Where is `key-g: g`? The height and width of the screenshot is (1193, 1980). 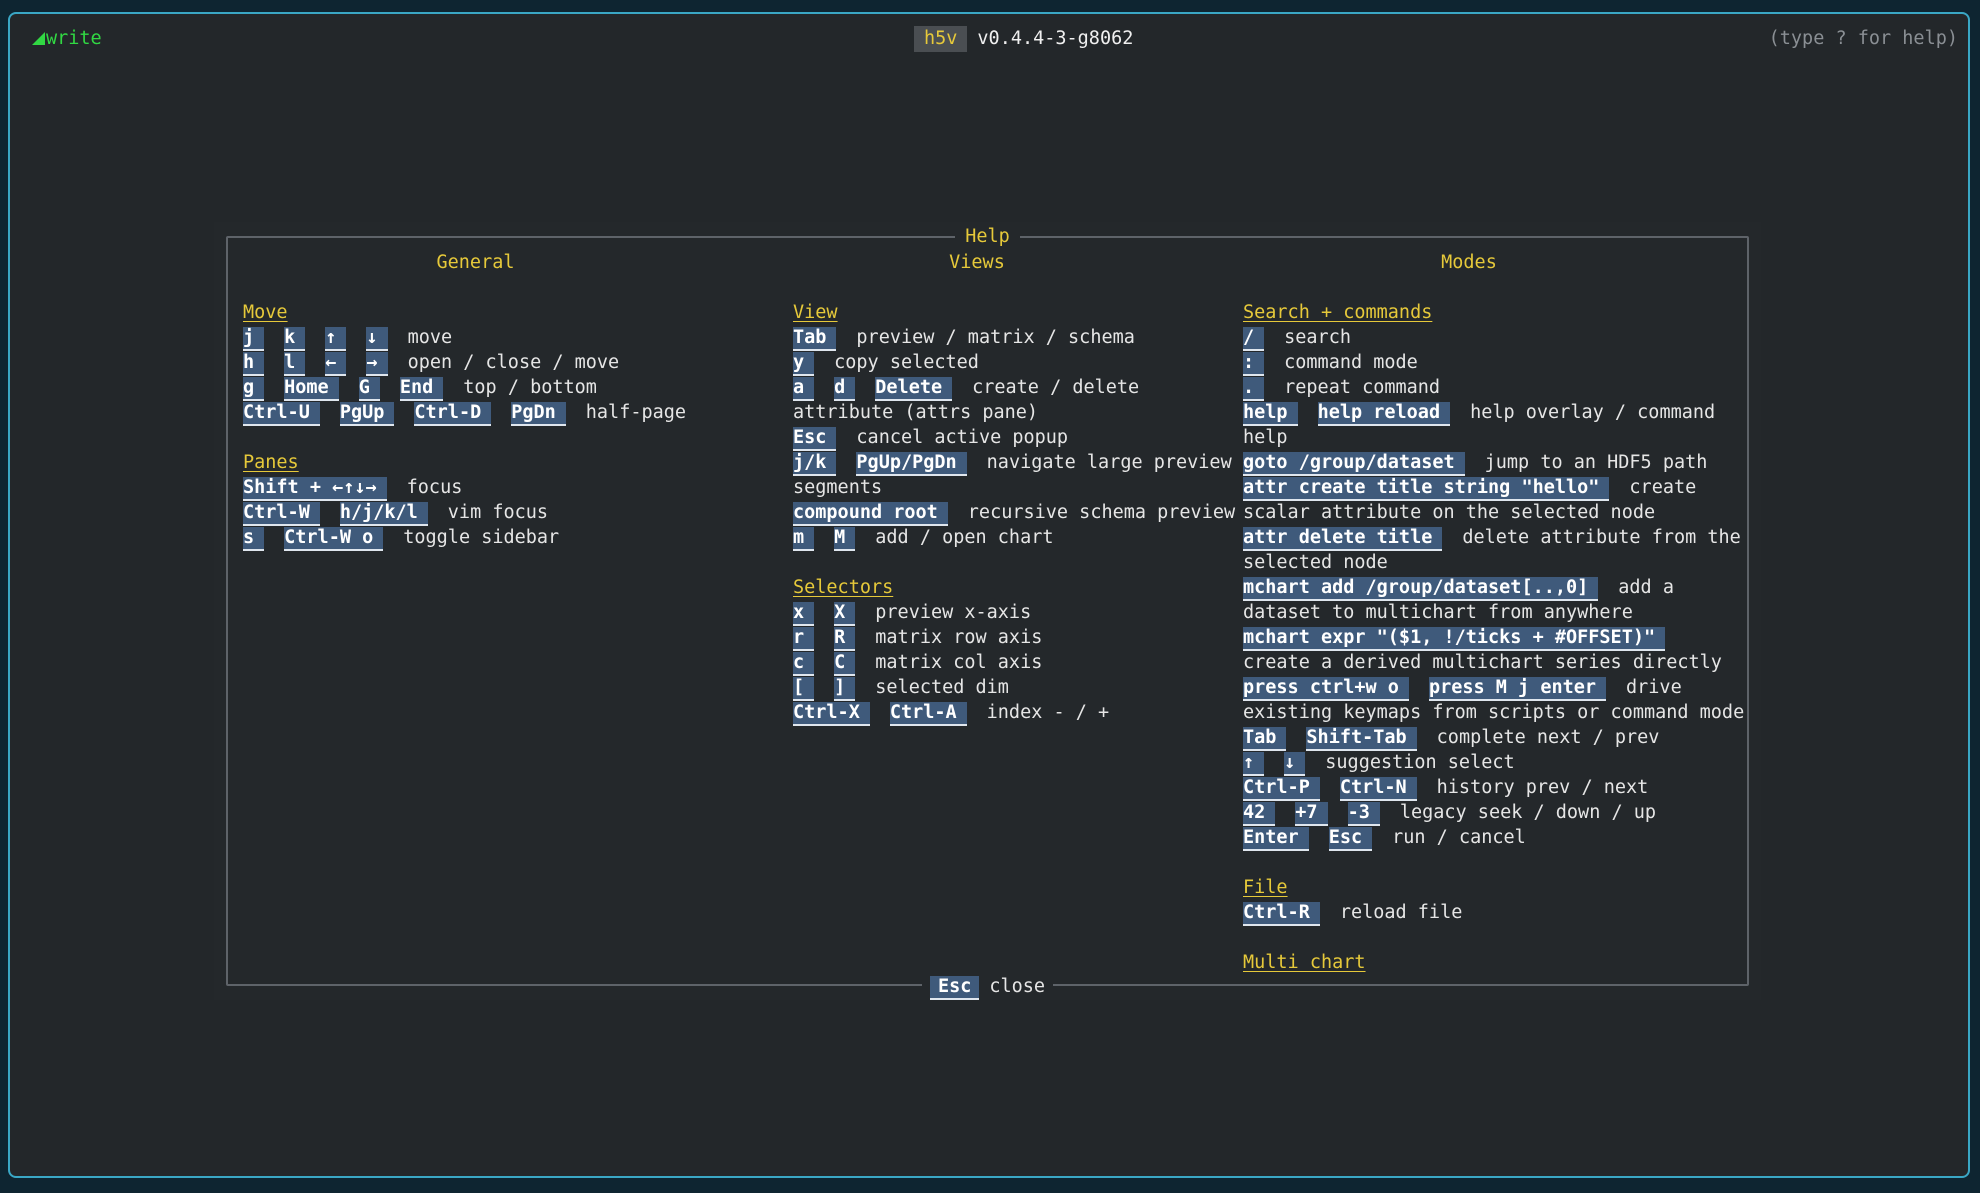 key-g: g is located at coordinates (254, 389).